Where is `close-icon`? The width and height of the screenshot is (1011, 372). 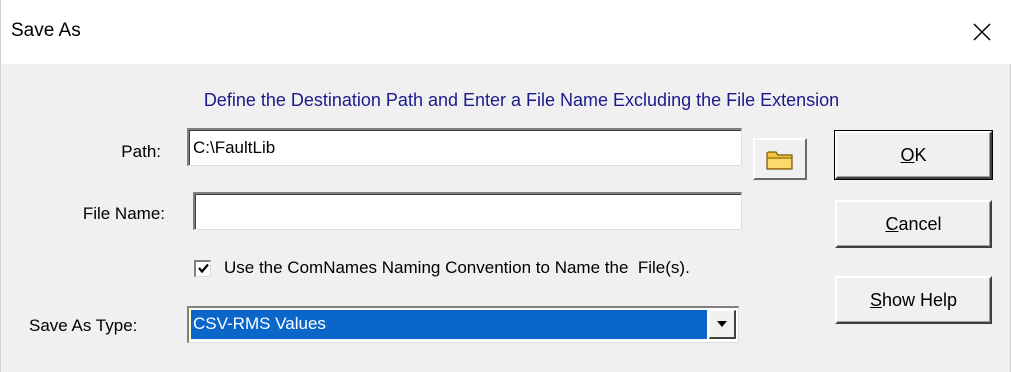 close-icon is located at coordinates (982, 32).